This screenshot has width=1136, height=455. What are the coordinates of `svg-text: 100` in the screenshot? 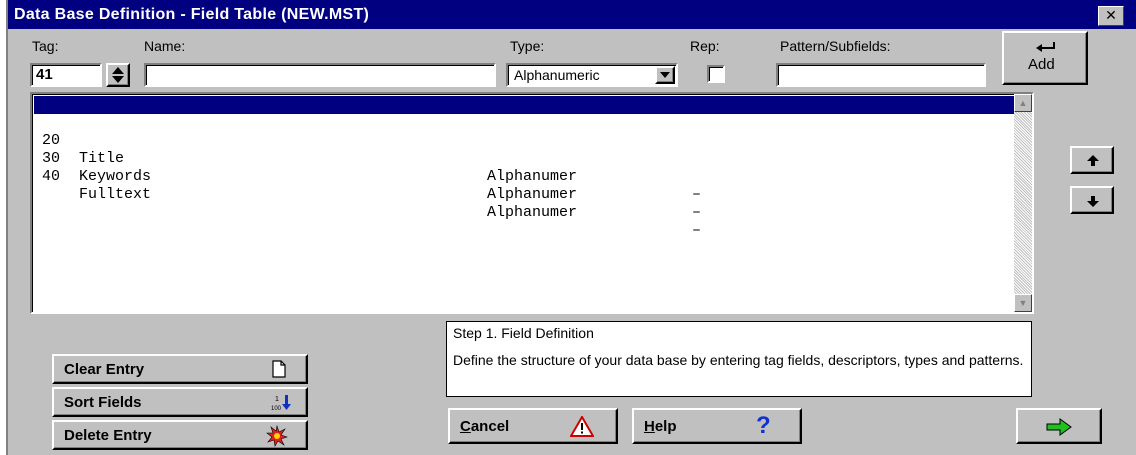 It's located at (276, 409).